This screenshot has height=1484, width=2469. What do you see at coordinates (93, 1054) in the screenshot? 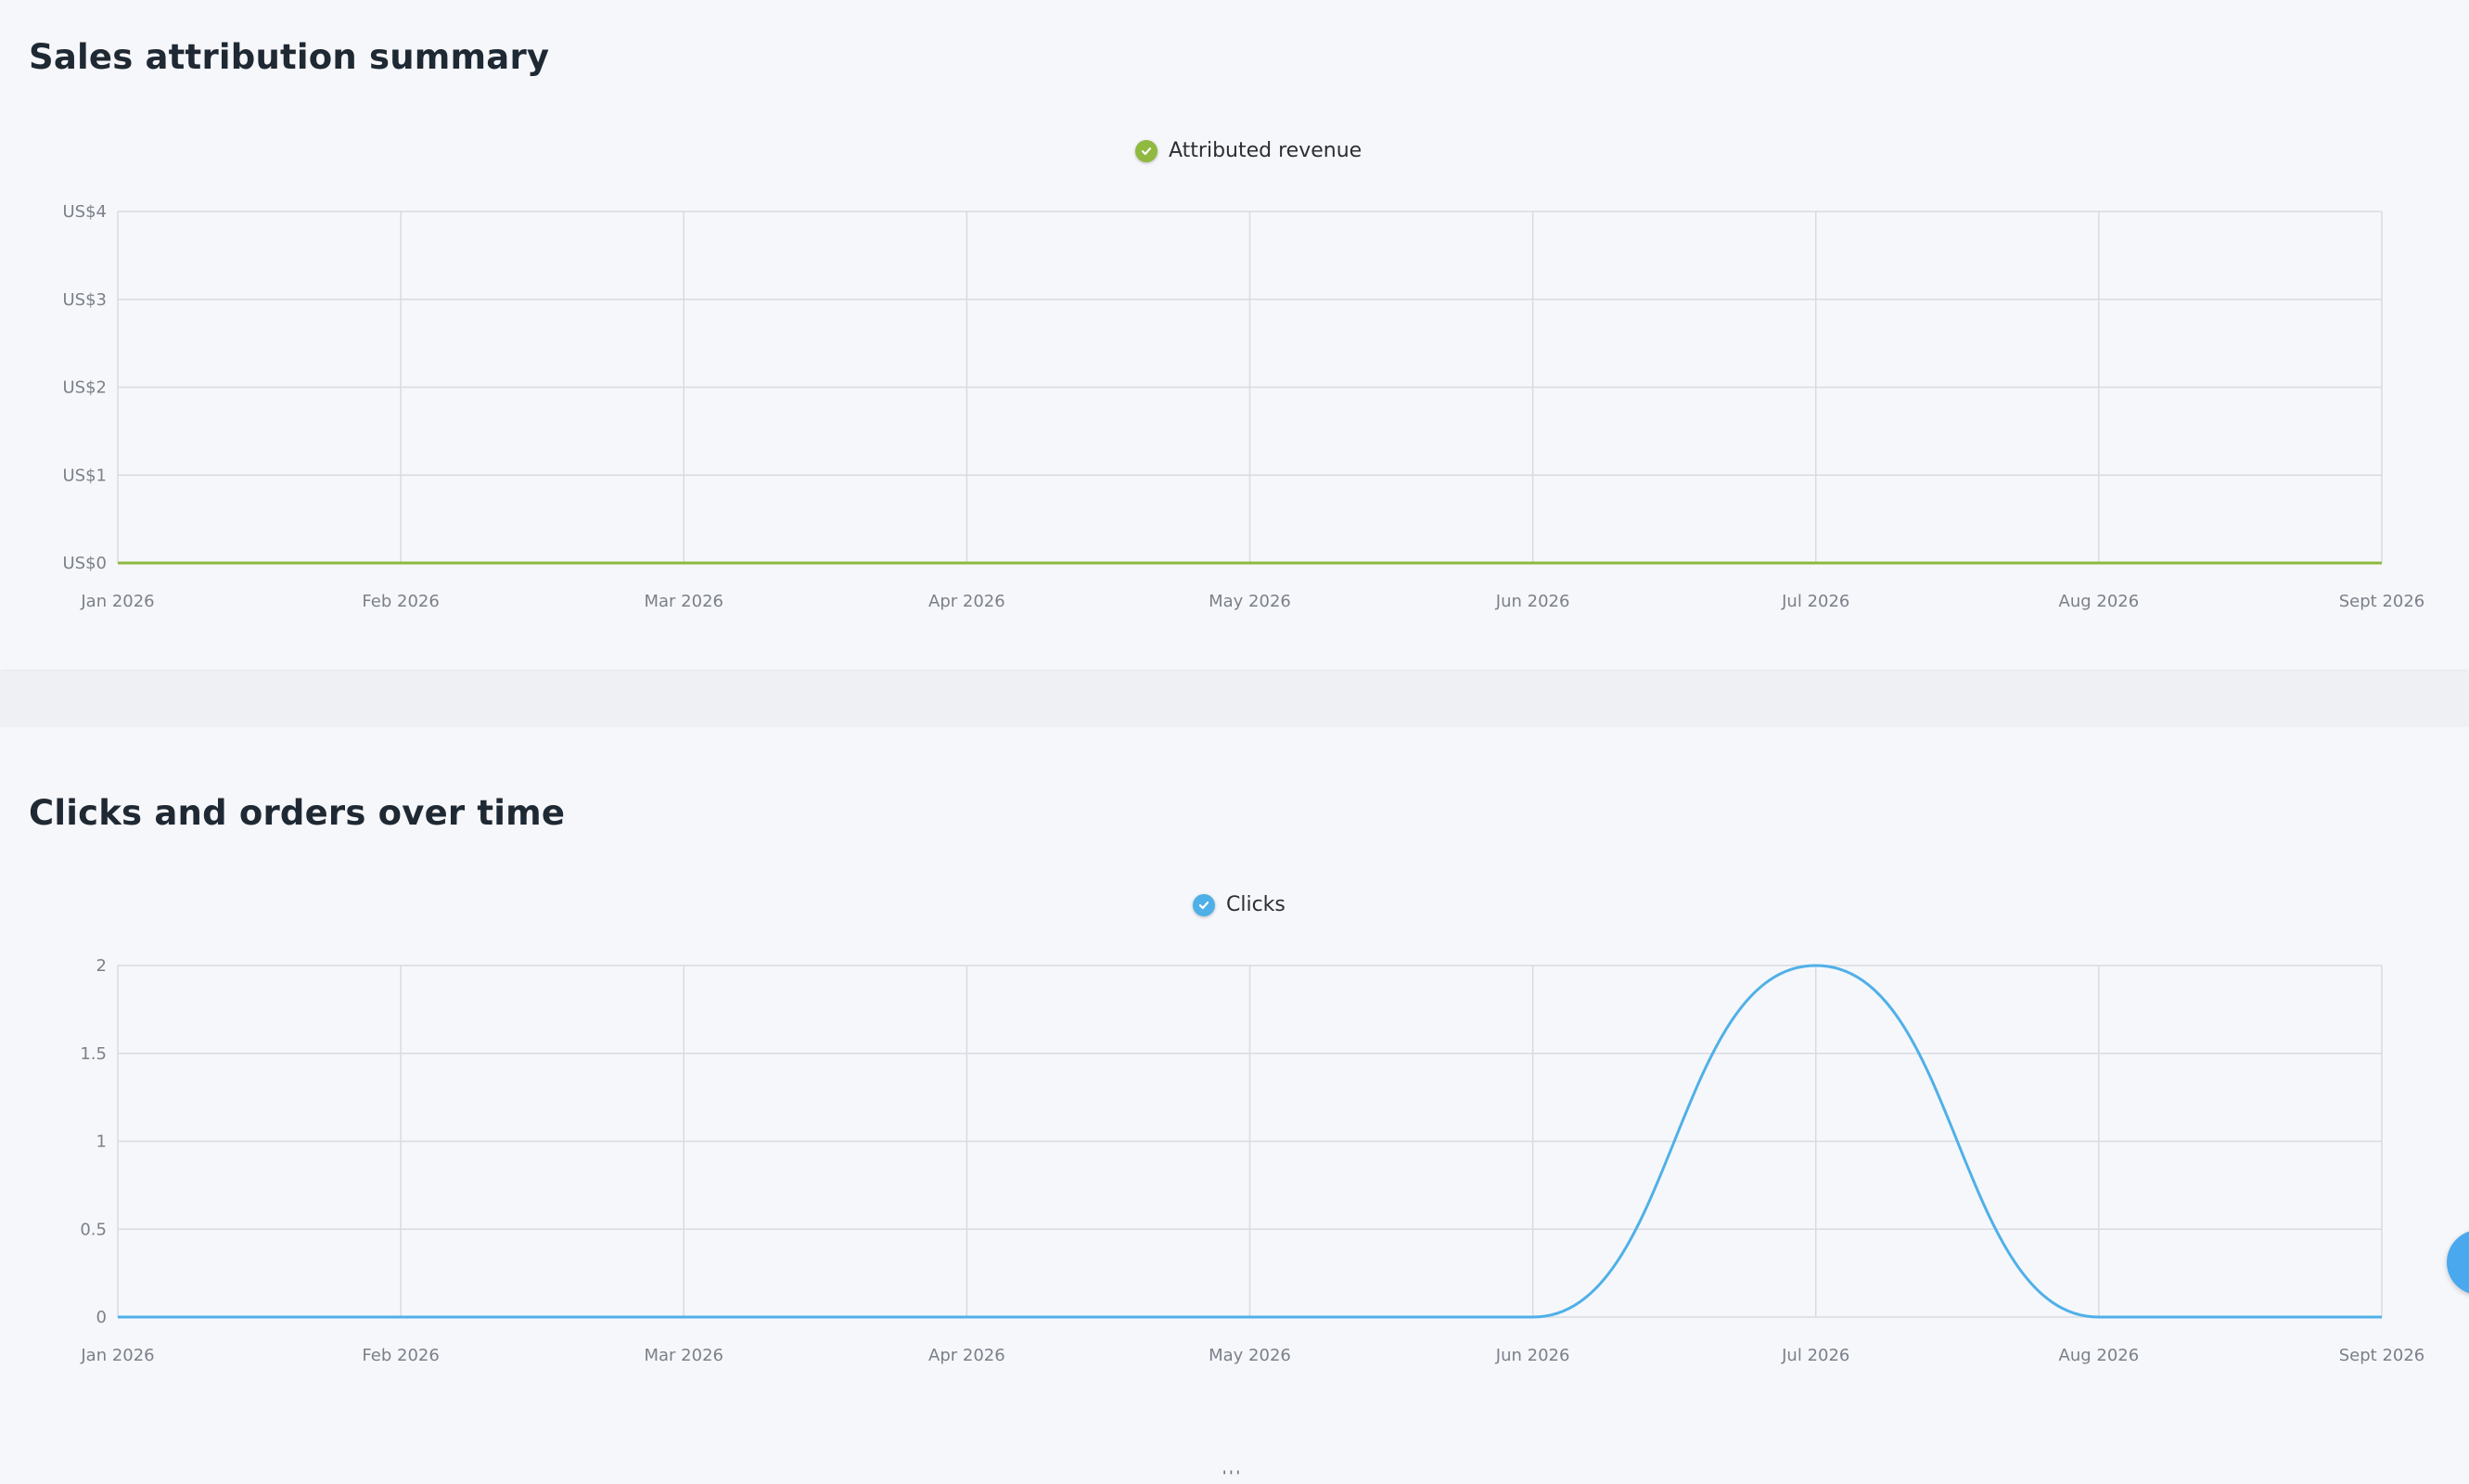
I see `y-tick-label: 1.5` at bounding box center [93, 1054].